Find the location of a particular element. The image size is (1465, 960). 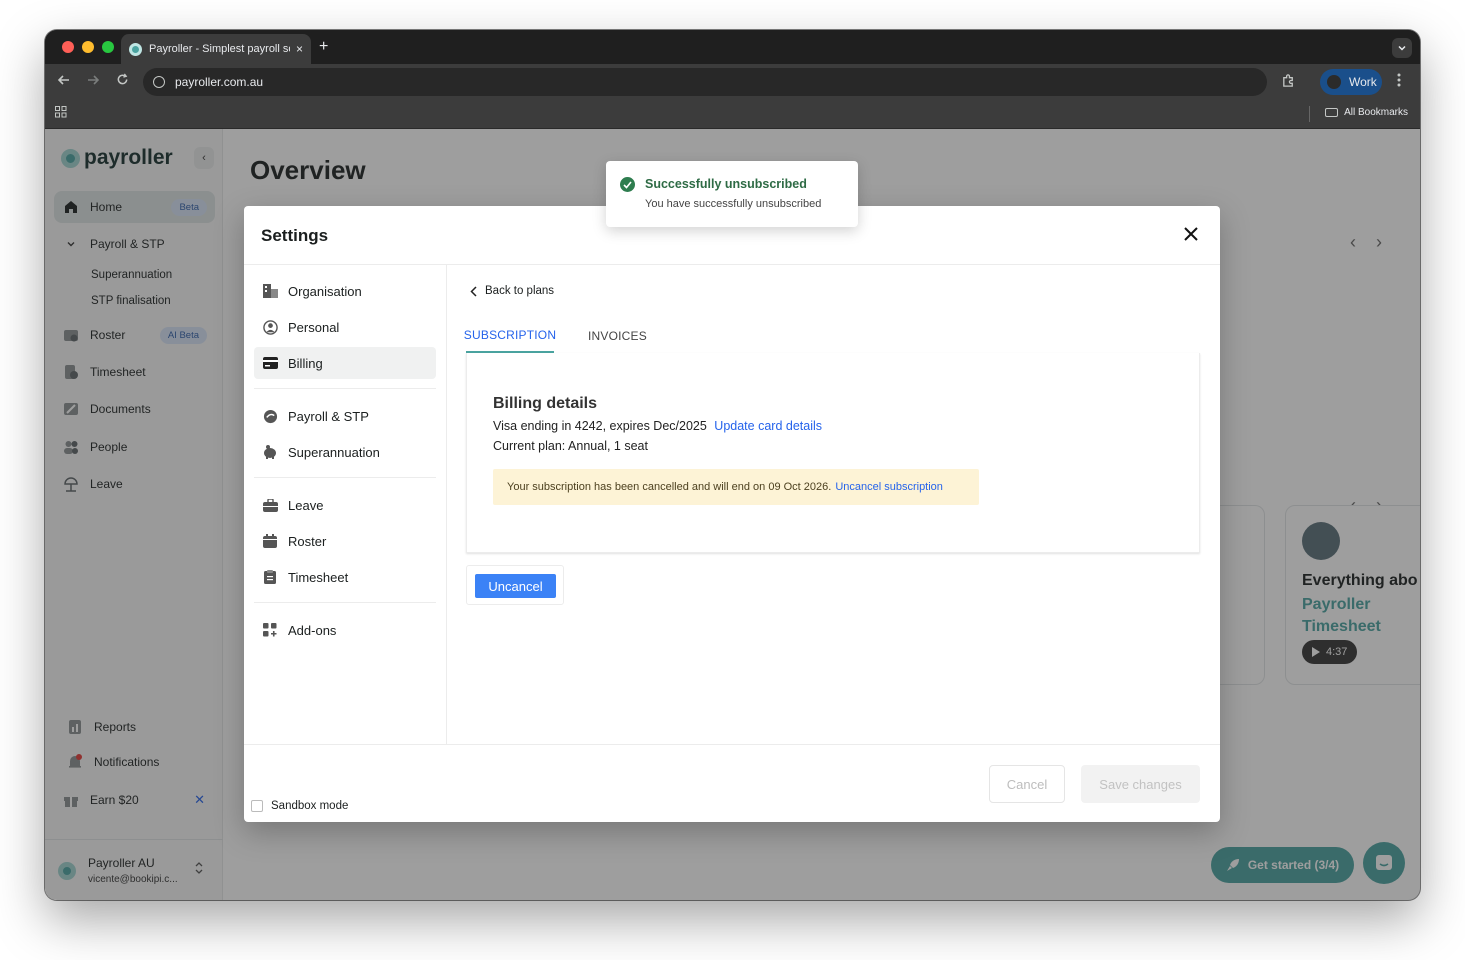

tab-close-icon: × is located at coordinates (299, 49).